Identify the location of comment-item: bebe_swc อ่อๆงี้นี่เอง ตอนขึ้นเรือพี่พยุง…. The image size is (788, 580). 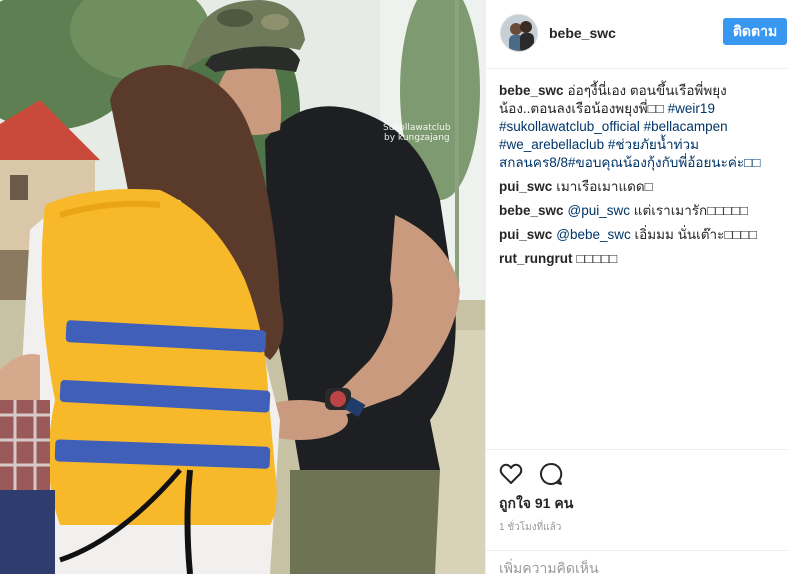
(641, 127).